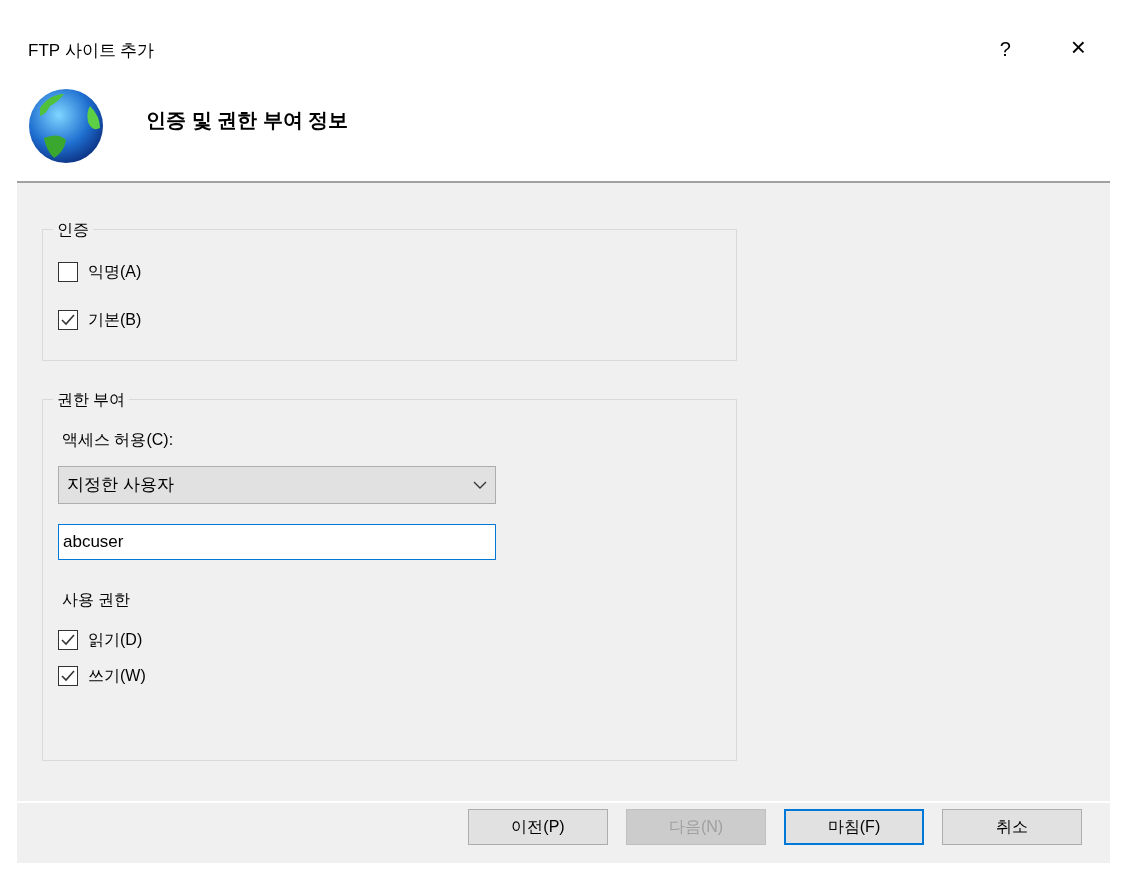 Image resolution: width=1122 pixels, height=876 pixels. Describe the element at coordinates (115, 320) in the screenshot. I see `checkbox-label: 기본(B)` at that location.